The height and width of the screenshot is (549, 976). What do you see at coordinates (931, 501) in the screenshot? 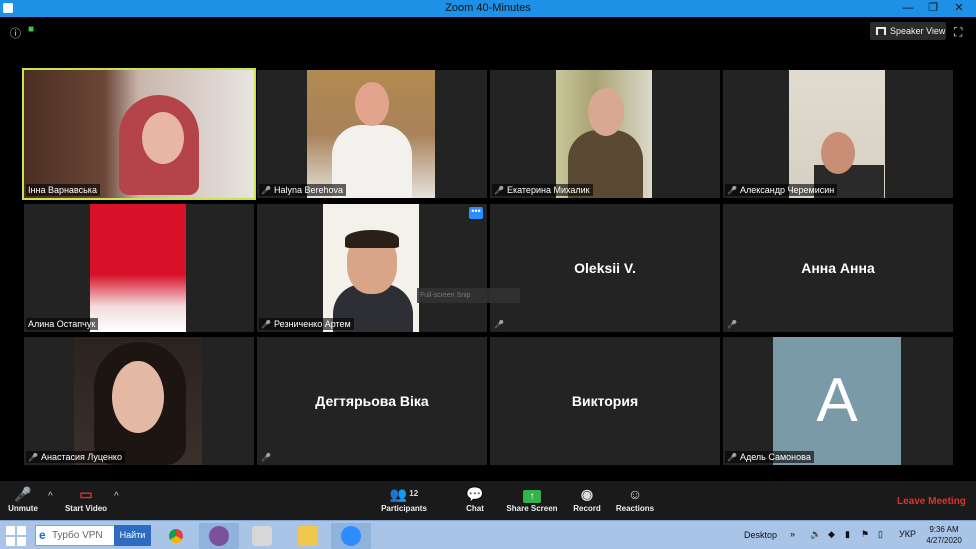
I see `leave-meeting-button: Leave Meeting` at bounding box center [931, 501].